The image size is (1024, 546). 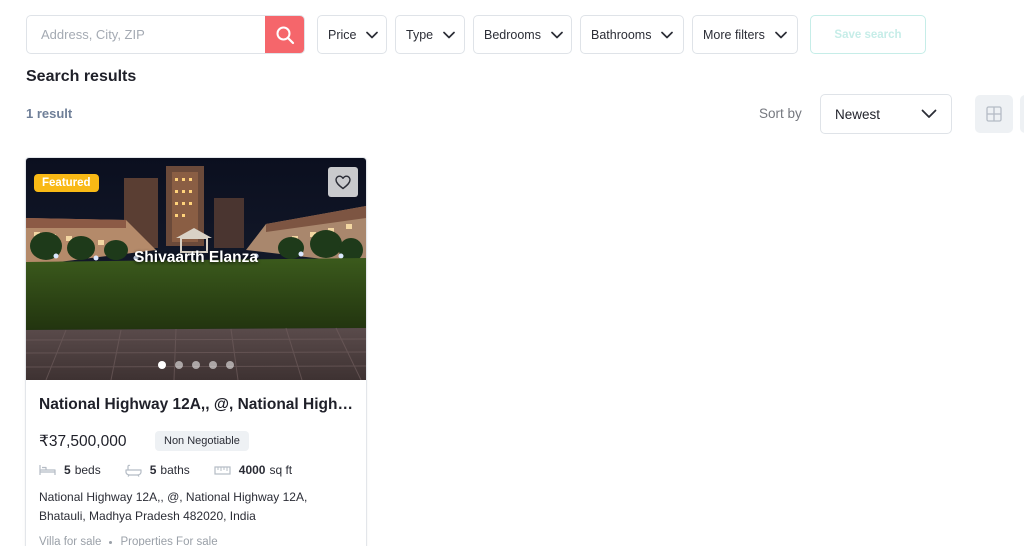 I want to click on list-view-button, so click(x=1022, y=114).